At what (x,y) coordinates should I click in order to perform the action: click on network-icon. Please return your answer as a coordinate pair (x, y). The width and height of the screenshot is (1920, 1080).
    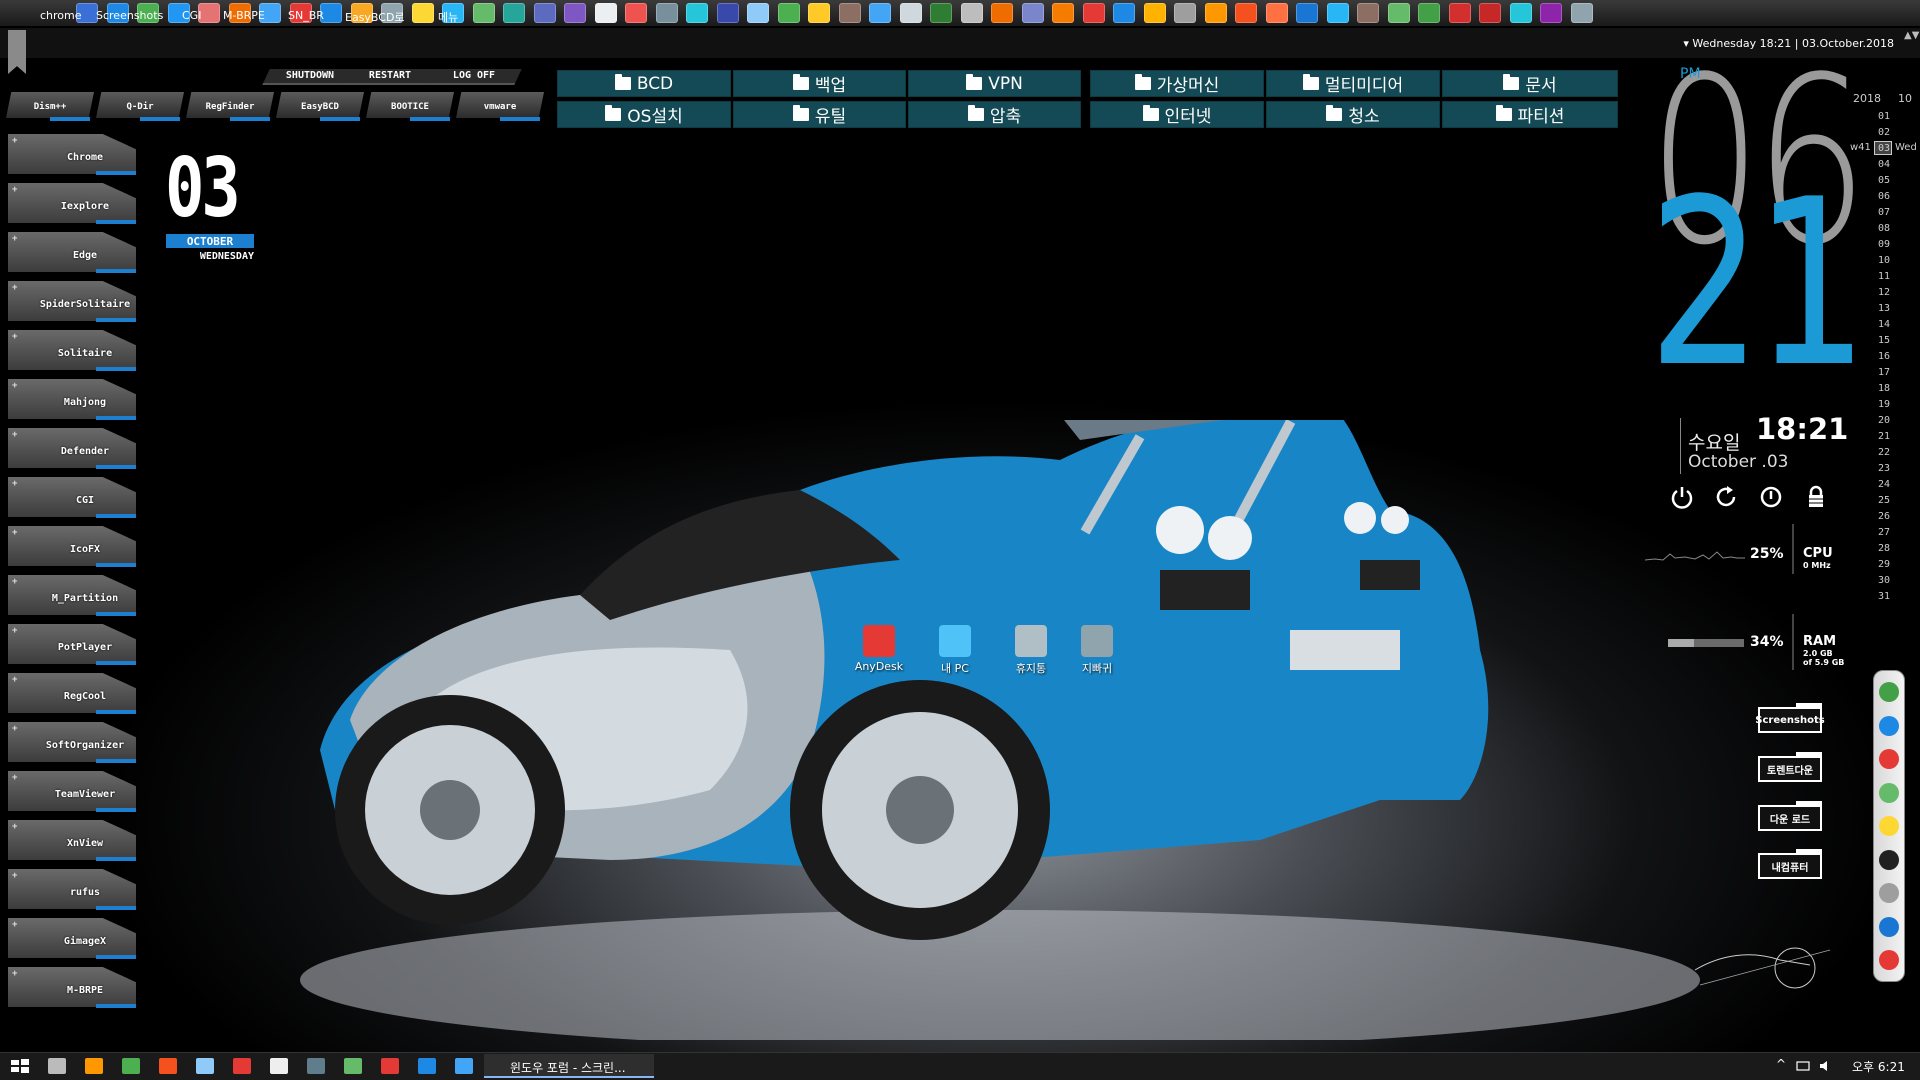
    Looking at the image, I should click on (1803, 1066).